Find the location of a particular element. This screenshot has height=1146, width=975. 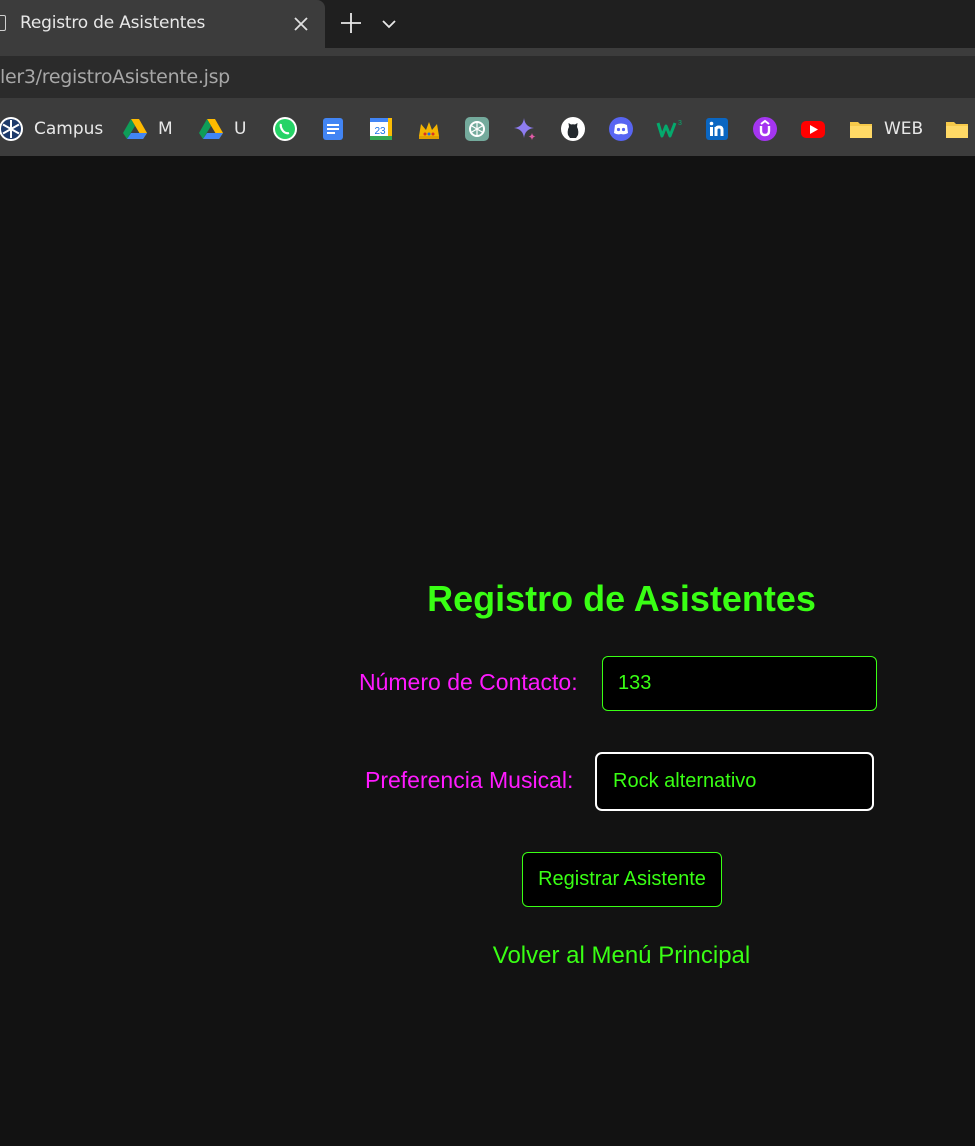

bookmark-linkedin is located at coordinates (717, 129).